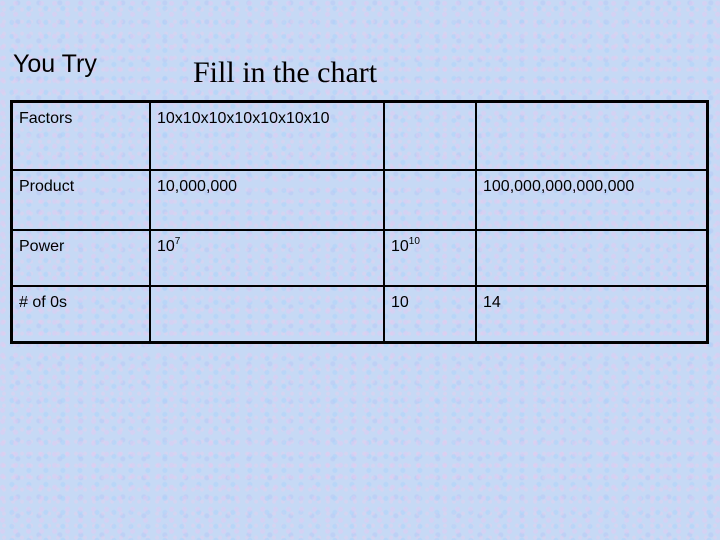  What do you see at coordinates (55, 64) in the screenshot?
I see `you-try-label: You Try` at bounding box center [55, 64].